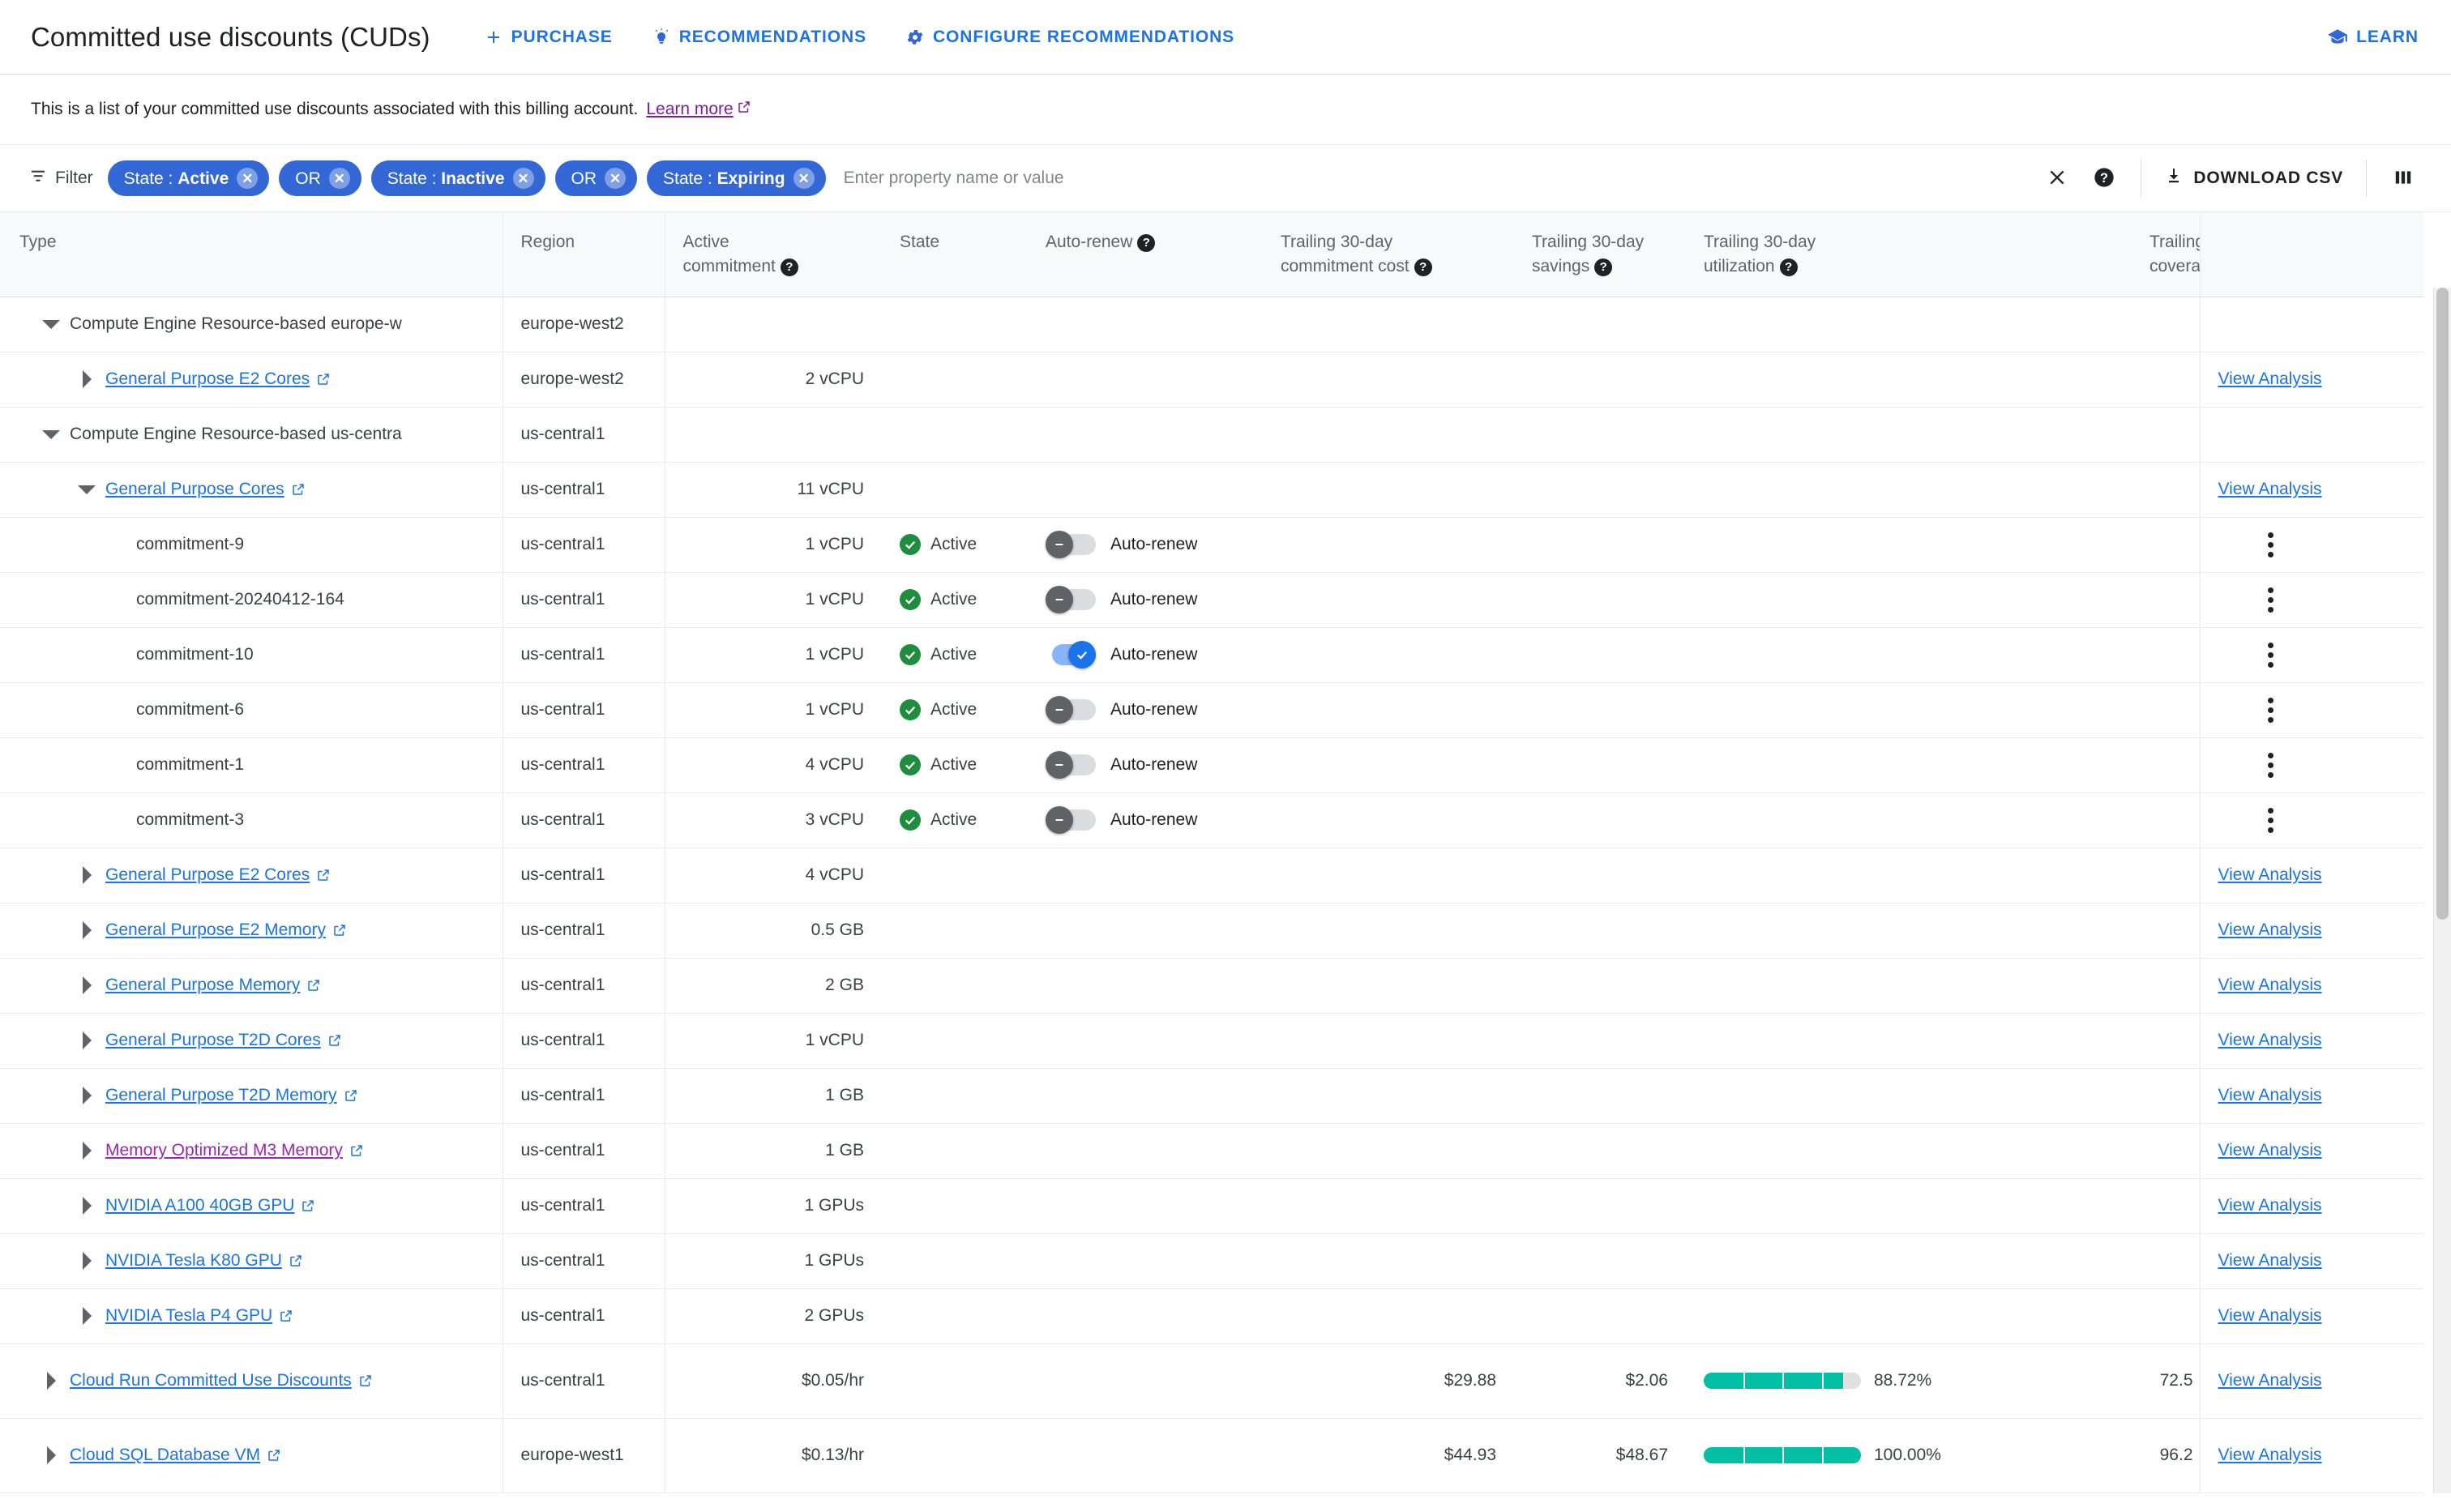 This screenshot has width=2451, height=1512. Describe the element at coordinates (1388, 254) in the screenshot. I see `column-header-commitment-cost: Trailing 30-day commitment cost?` at that location.